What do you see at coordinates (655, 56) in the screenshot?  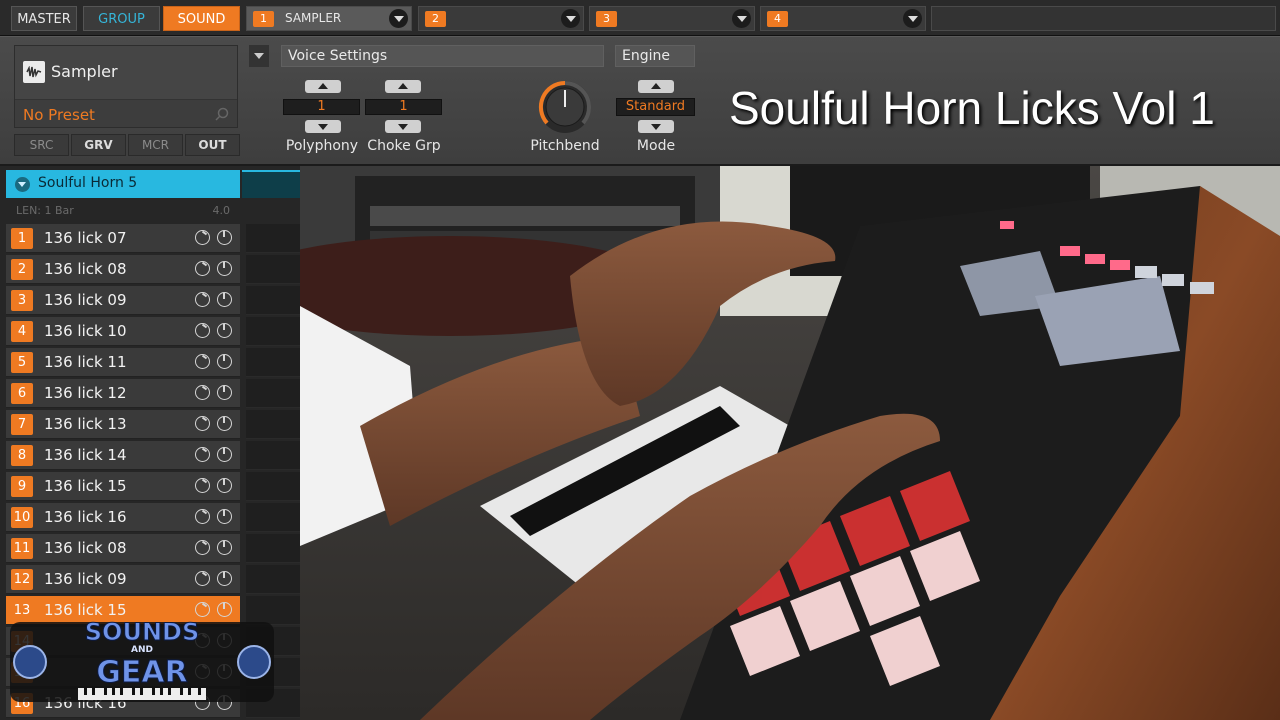 I see `engine-header: Engine` at bounding box center [655, 56].